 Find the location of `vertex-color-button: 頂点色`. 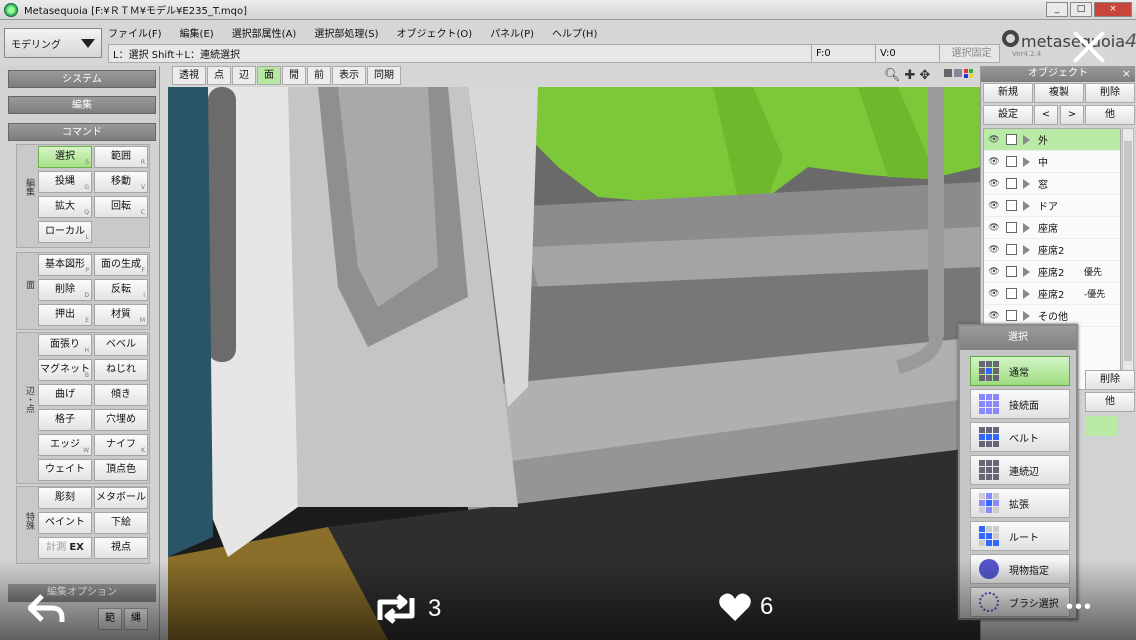

vertex-color-button: 頂点色 is located at coordinates (121, 470).